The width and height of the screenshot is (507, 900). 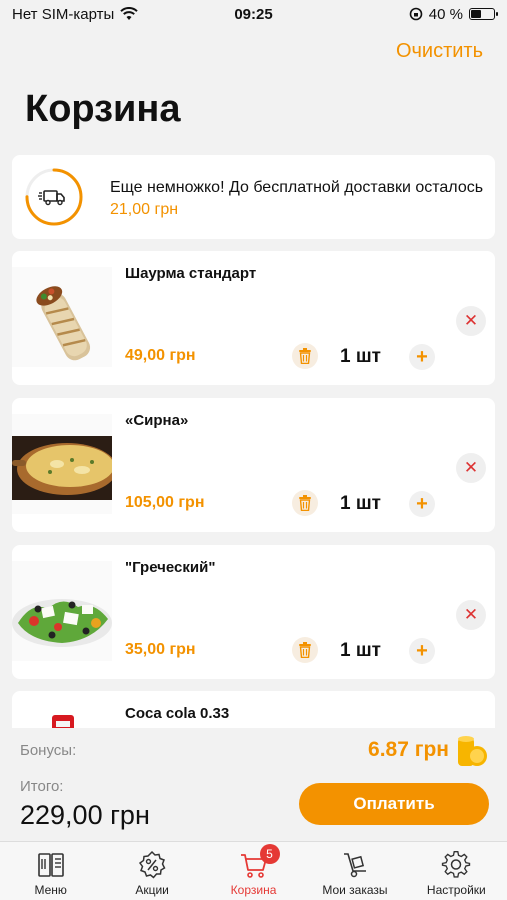 I want to click on page-title: Корзина, so click(x=103, y=109).